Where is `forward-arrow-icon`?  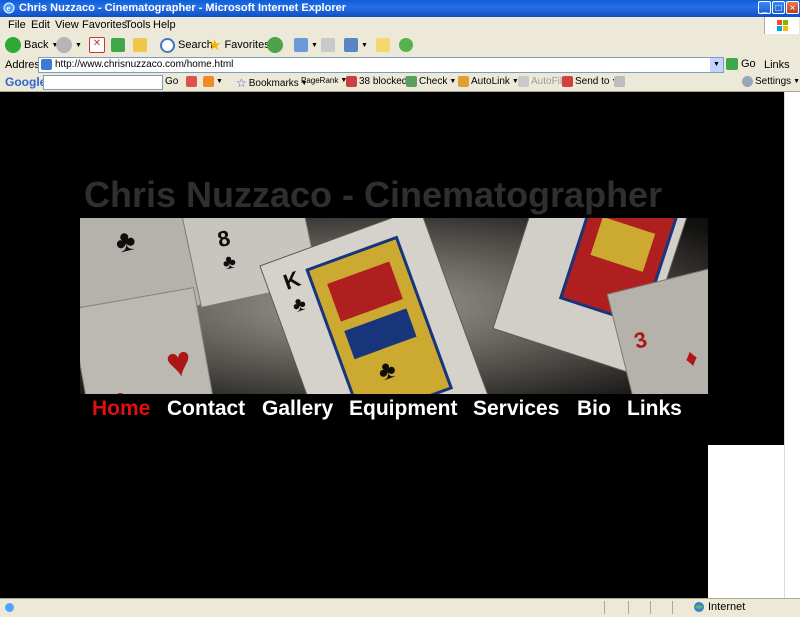
forward-arrow-icon is located at coordinates (64, 45).